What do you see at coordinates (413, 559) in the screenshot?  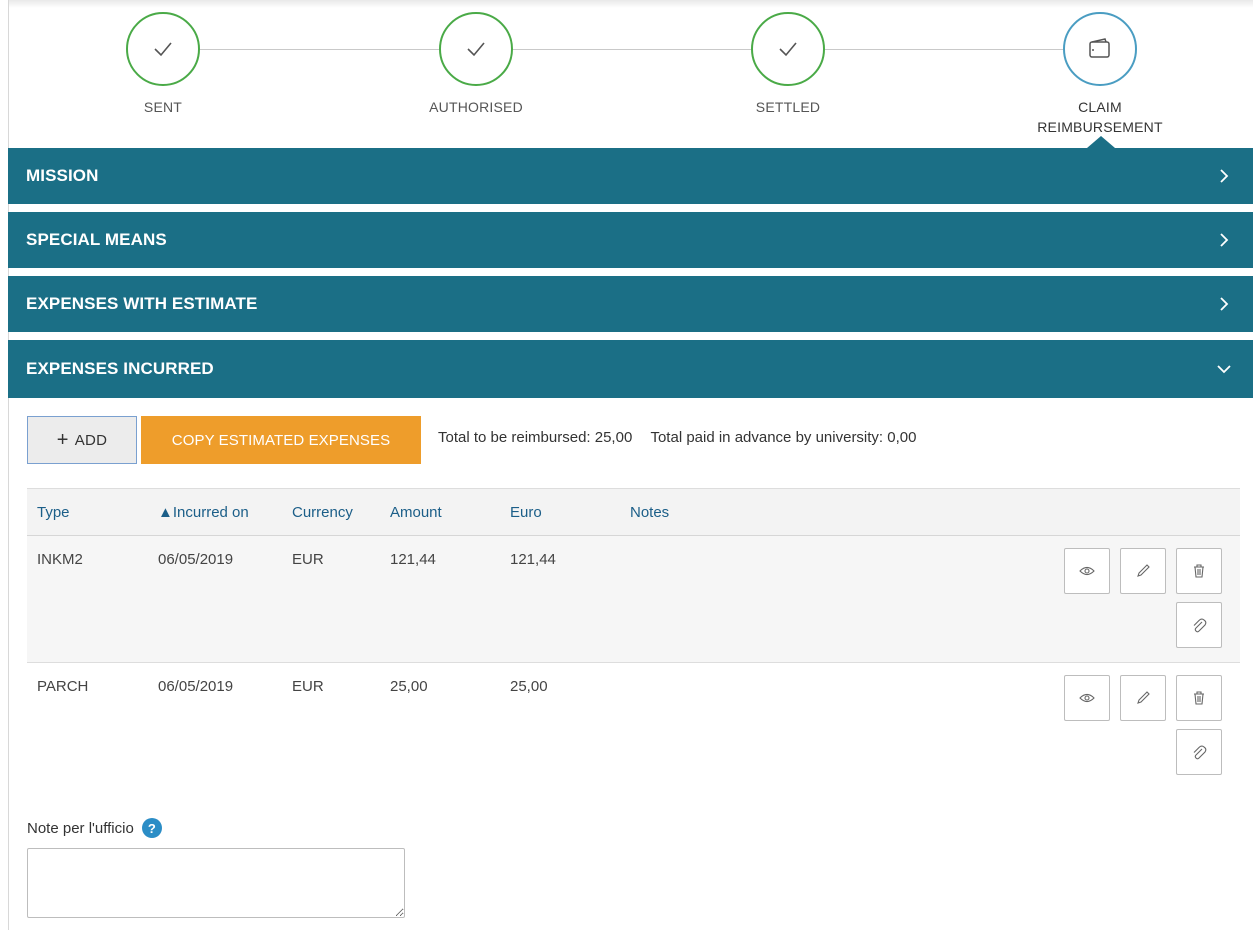 I see `cell-amount: 121,44` at bounding box center [413, 559].